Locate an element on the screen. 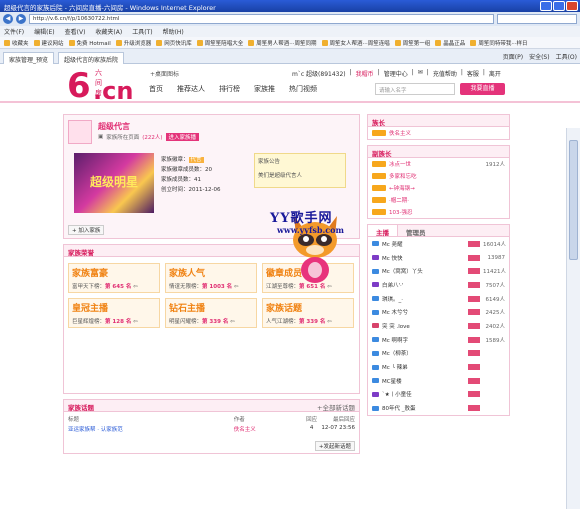  fav-item: 晶晶正品 is located at coordinates (450, 43).